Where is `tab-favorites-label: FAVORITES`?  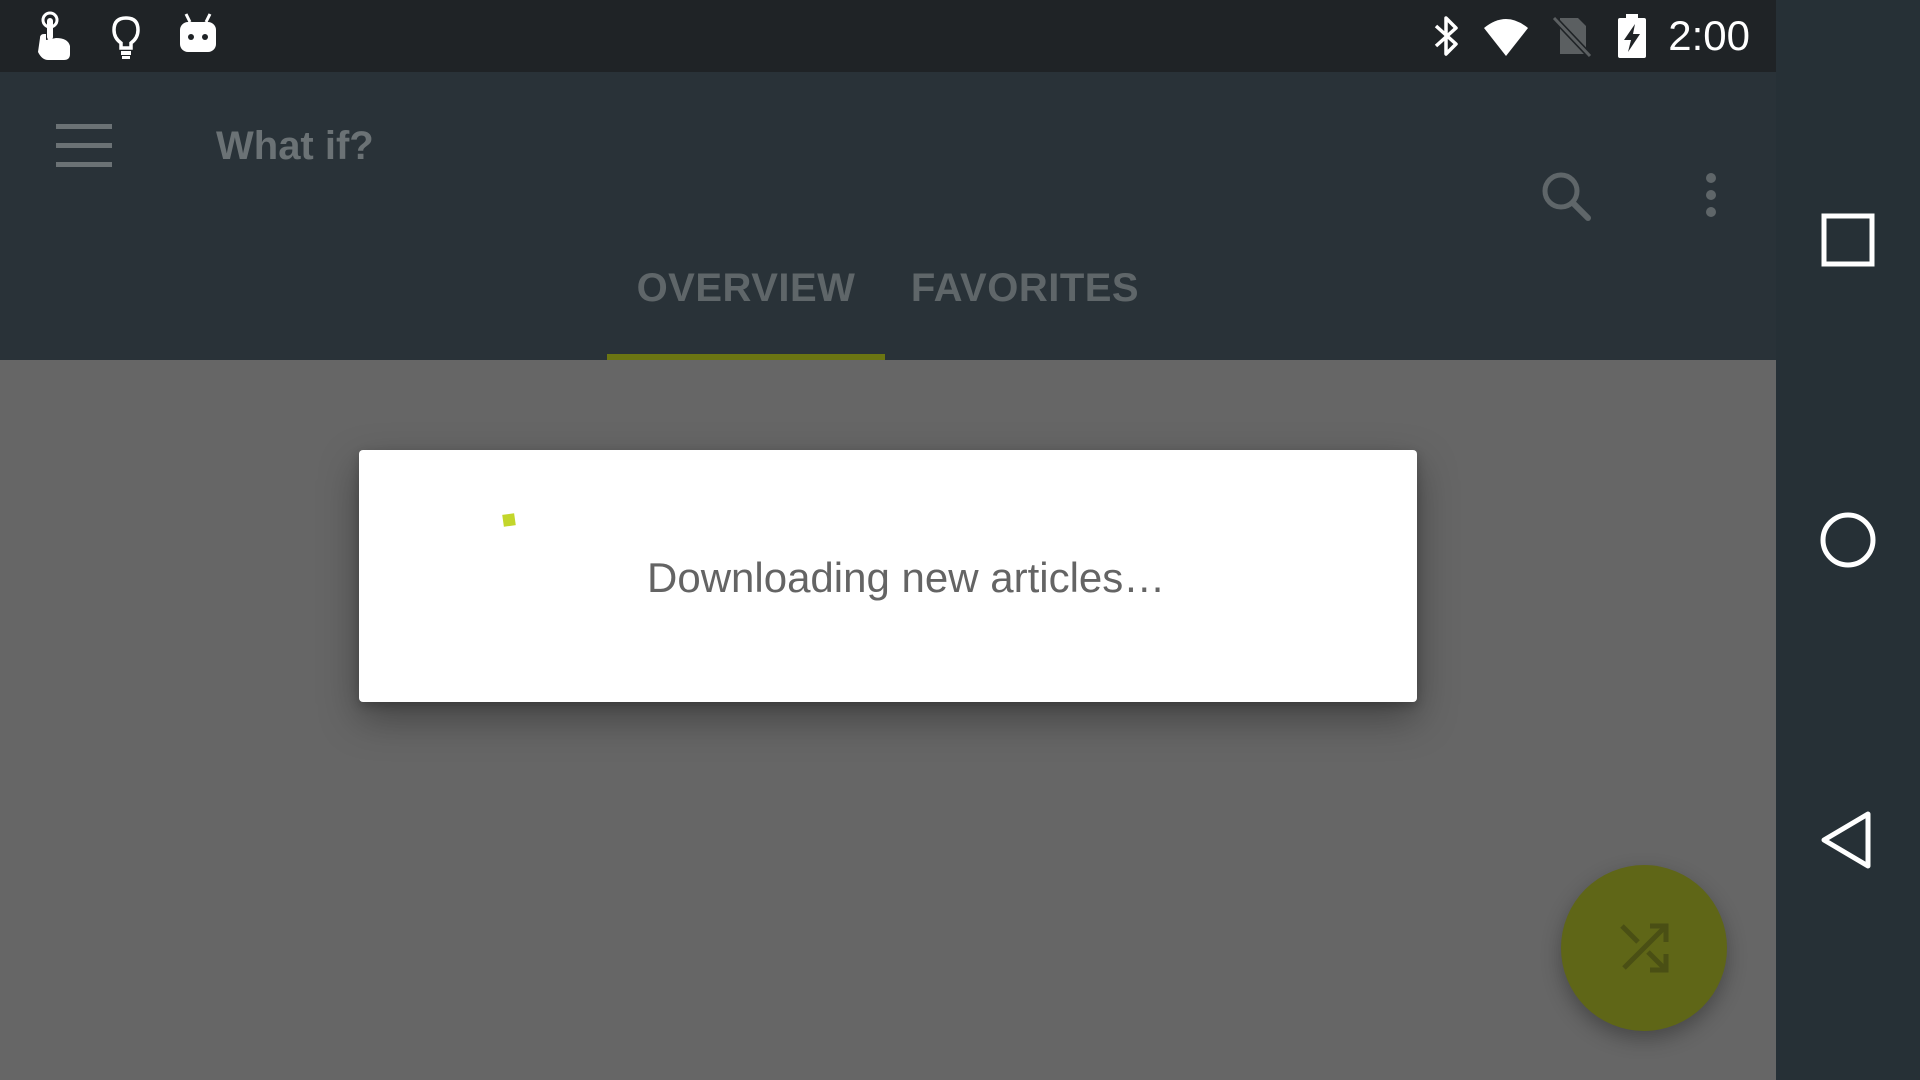 tab-favorites-label: FAVORITES is located at coordinates (1025, 288).